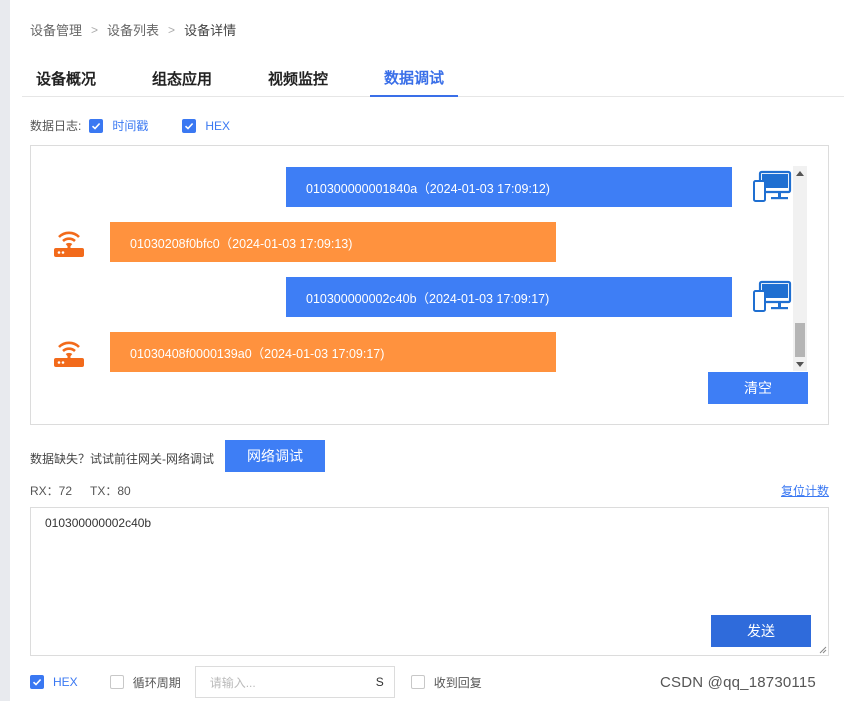 Image resolution: width=844 pixels, height=701 pixels. What do you see at coordinates (333, 242) in the screenshot?
I see `log-message-incoming: 01030208f0bfc0（2024-01-03 17:09:13)` at bounding box center [333, 242].